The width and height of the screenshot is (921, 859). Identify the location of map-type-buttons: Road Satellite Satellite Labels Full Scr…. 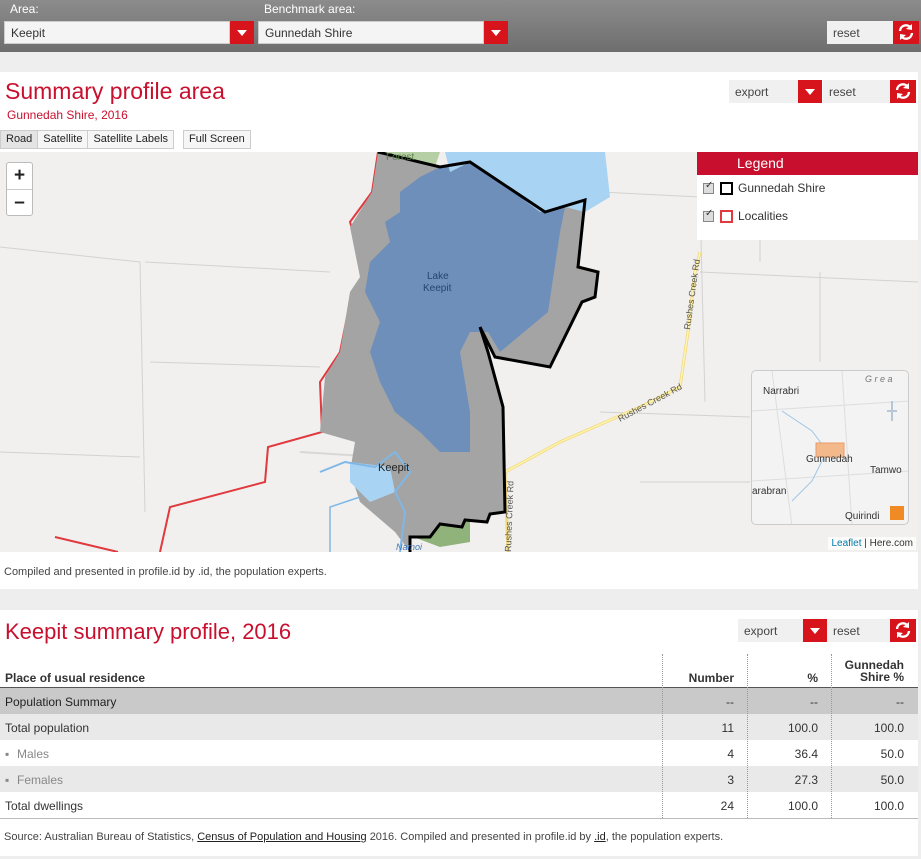
(125, 139).